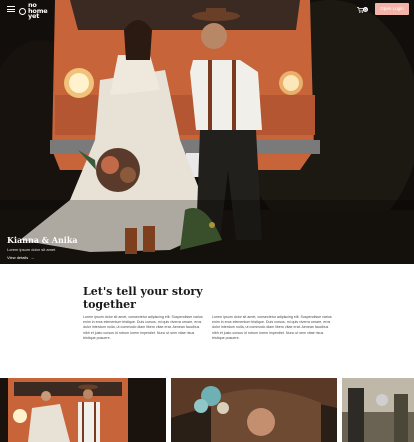 This screenshot has width=414, height=442. Describe the element at coordinates (207, 10) in the screenshot. I see `site-header: no home yet 0 Open Login` at that location.